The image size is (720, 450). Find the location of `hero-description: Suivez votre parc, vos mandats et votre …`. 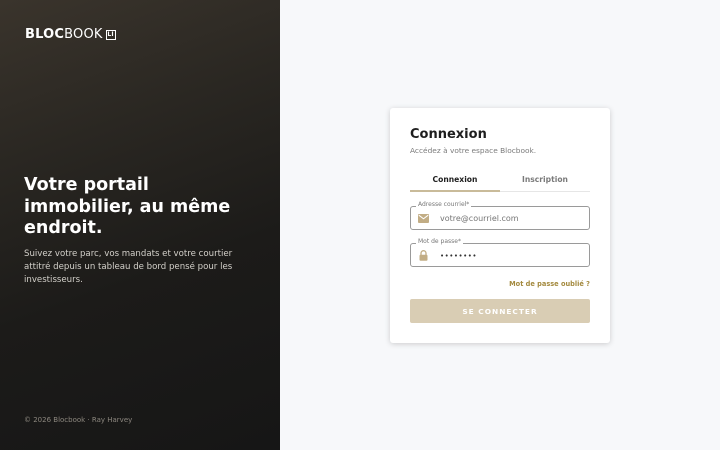

hero-description: Suivez votre parc, vos mandats et votre … is located at coordinates (128, 267).